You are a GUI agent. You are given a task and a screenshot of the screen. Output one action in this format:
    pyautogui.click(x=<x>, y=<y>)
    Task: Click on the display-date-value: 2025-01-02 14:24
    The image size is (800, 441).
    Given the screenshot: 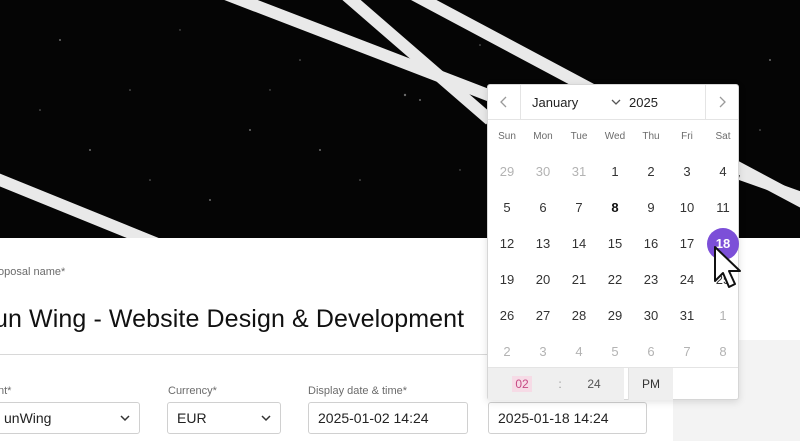 What is the action you would take?
    pyautogui.click(x=373, y=418)
    